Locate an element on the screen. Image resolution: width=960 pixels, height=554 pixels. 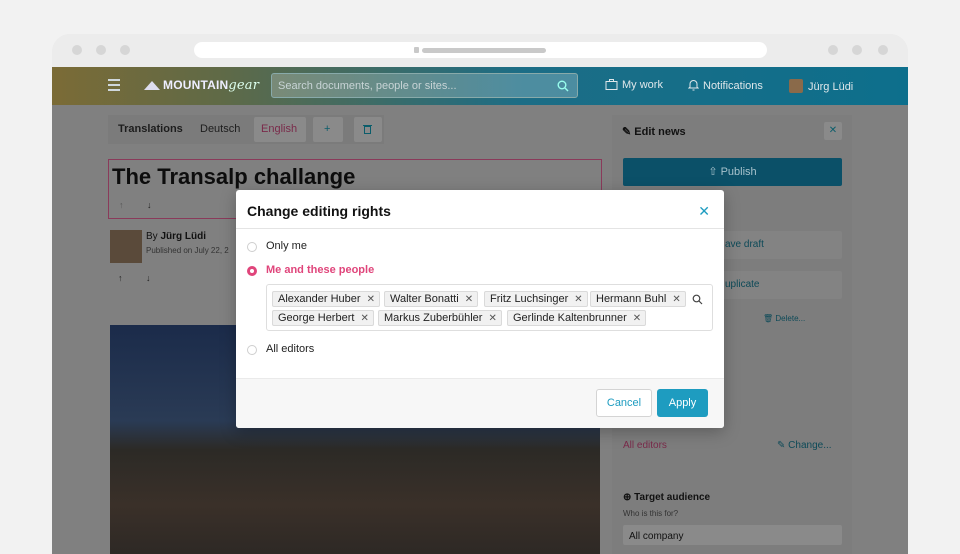
close-icon: ✕ is located at coordinates (704, 211).